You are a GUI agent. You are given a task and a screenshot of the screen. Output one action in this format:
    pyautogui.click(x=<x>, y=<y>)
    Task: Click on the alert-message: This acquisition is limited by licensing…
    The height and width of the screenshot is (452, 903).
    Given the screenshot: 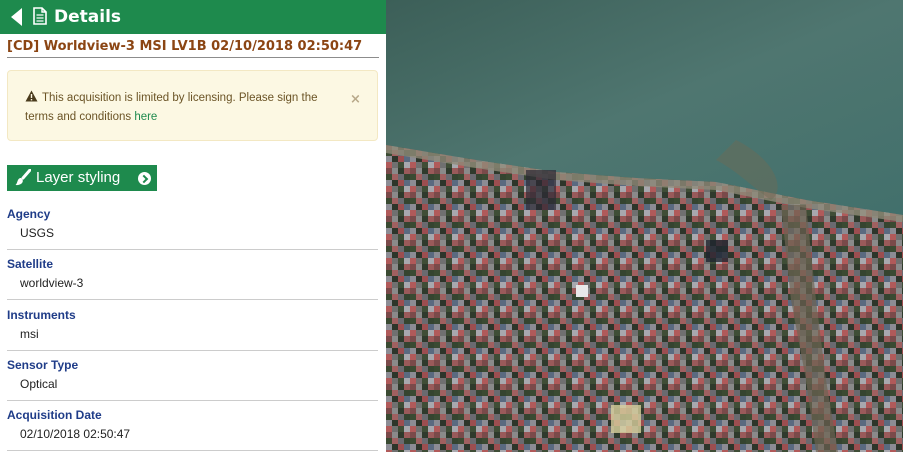 What is the action you would take?
    pyautogui.click(x=182, y=108)
    